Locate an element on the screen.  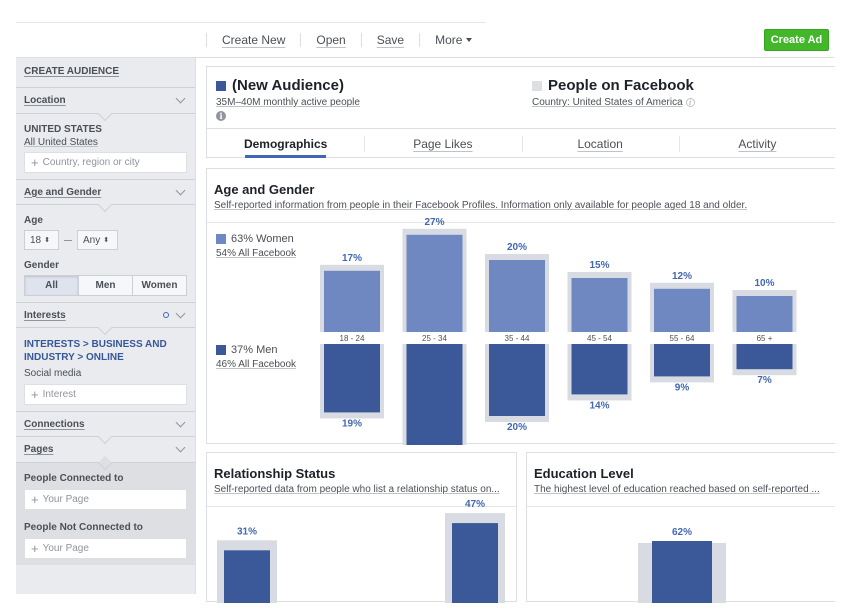
create-new-button: Create New is located at coordinates (254, 40).